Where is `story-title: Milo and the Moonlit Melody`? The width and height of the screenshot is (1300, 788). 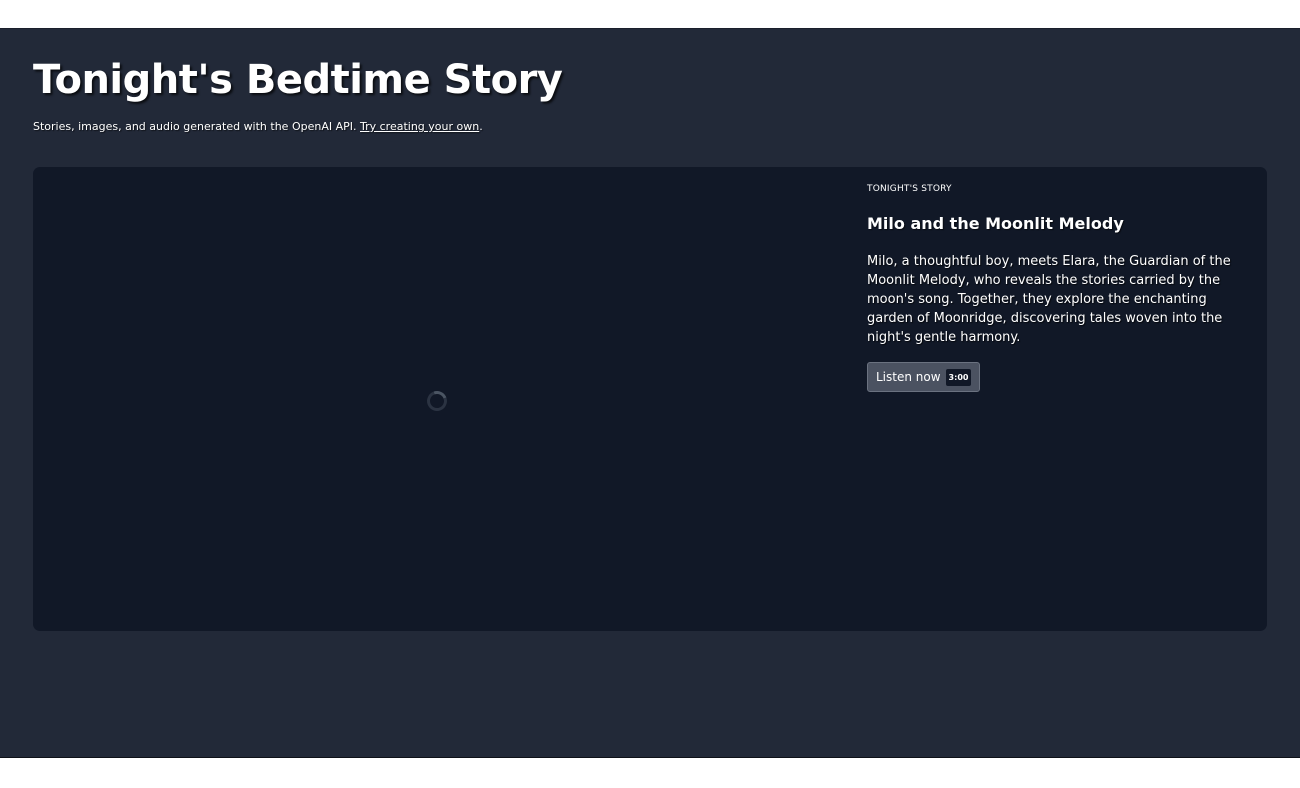 story-title: Milo and the Moonlit Melody is located at coordinates (995, 223).